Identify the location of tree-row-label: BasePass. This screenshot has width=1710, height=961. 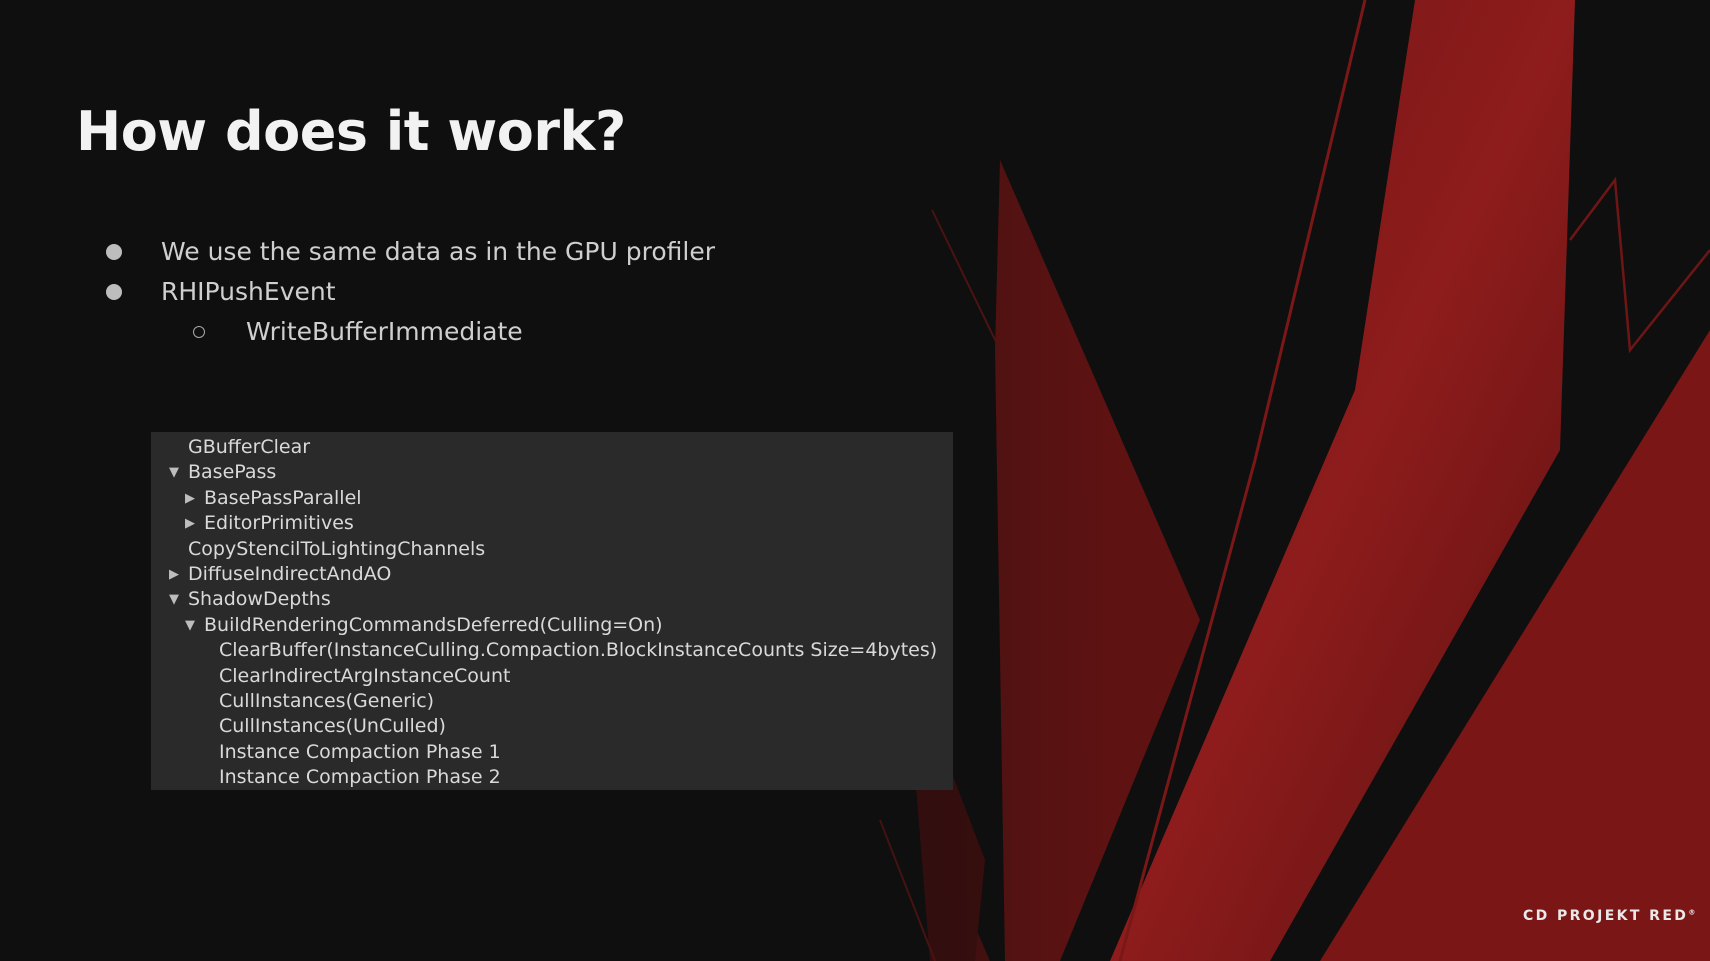
(232, 472).